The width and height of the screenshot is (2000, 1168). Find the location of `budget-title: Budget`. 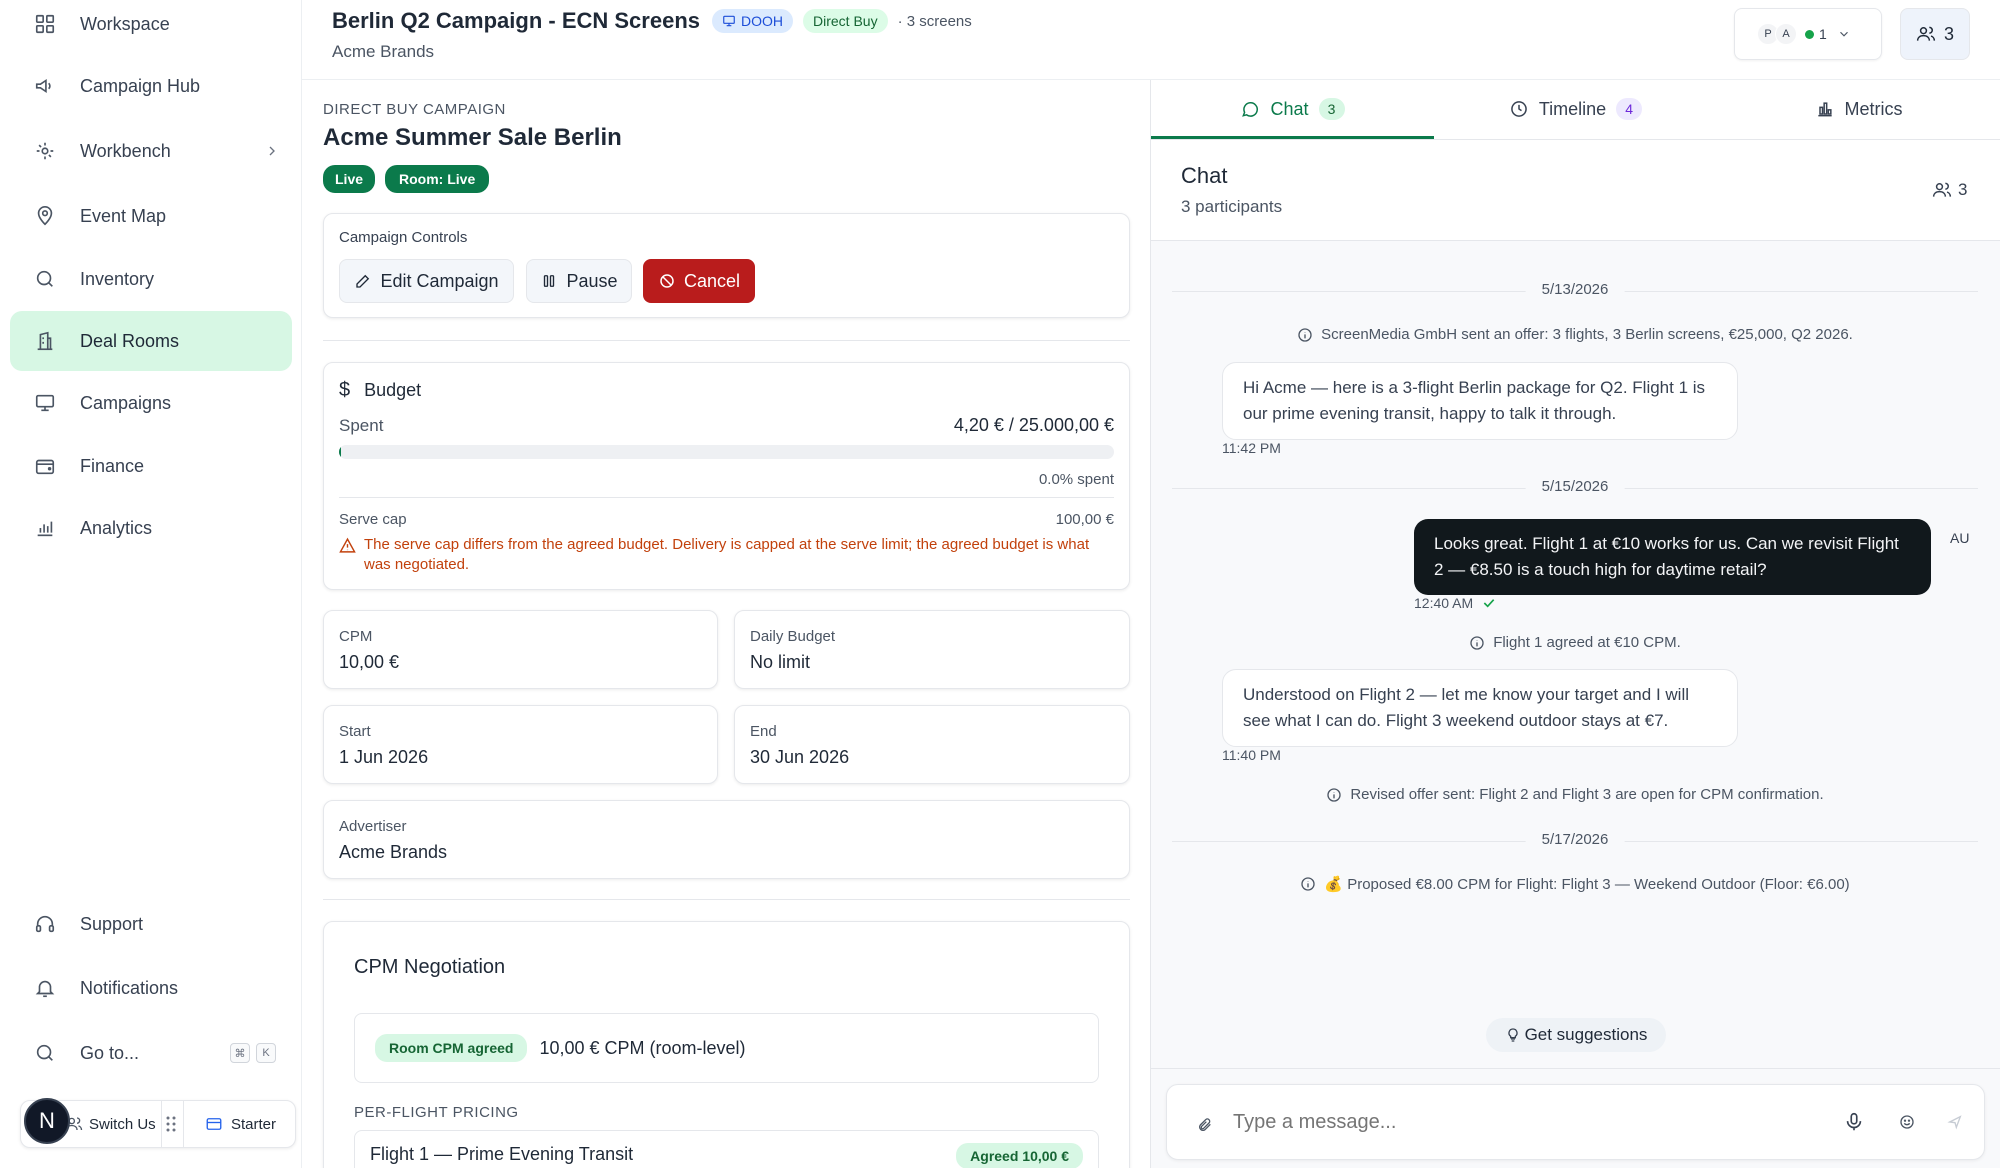

budget-title: Budget is located at coordinates (393, 390).